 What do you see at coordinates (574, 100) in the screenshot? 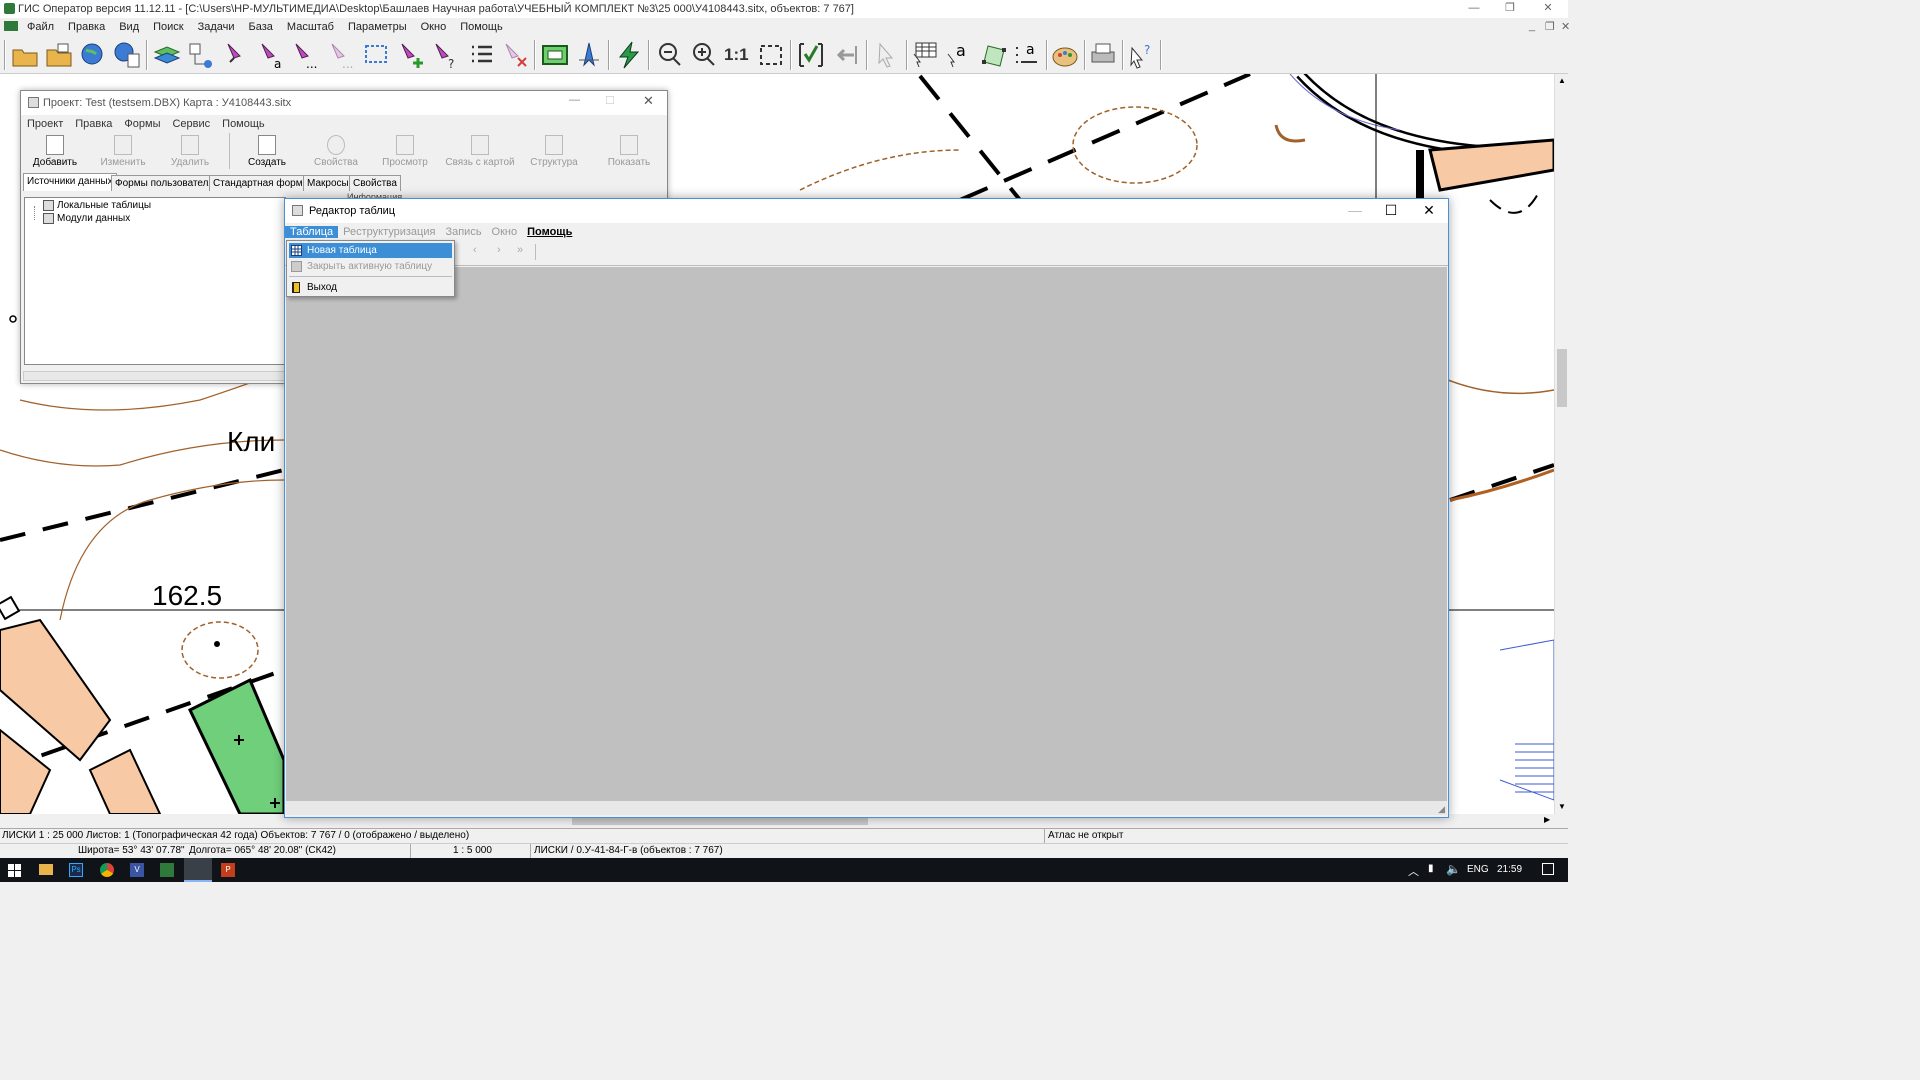
I see `project-minimize-button: —` at bounding box center [574, 100].